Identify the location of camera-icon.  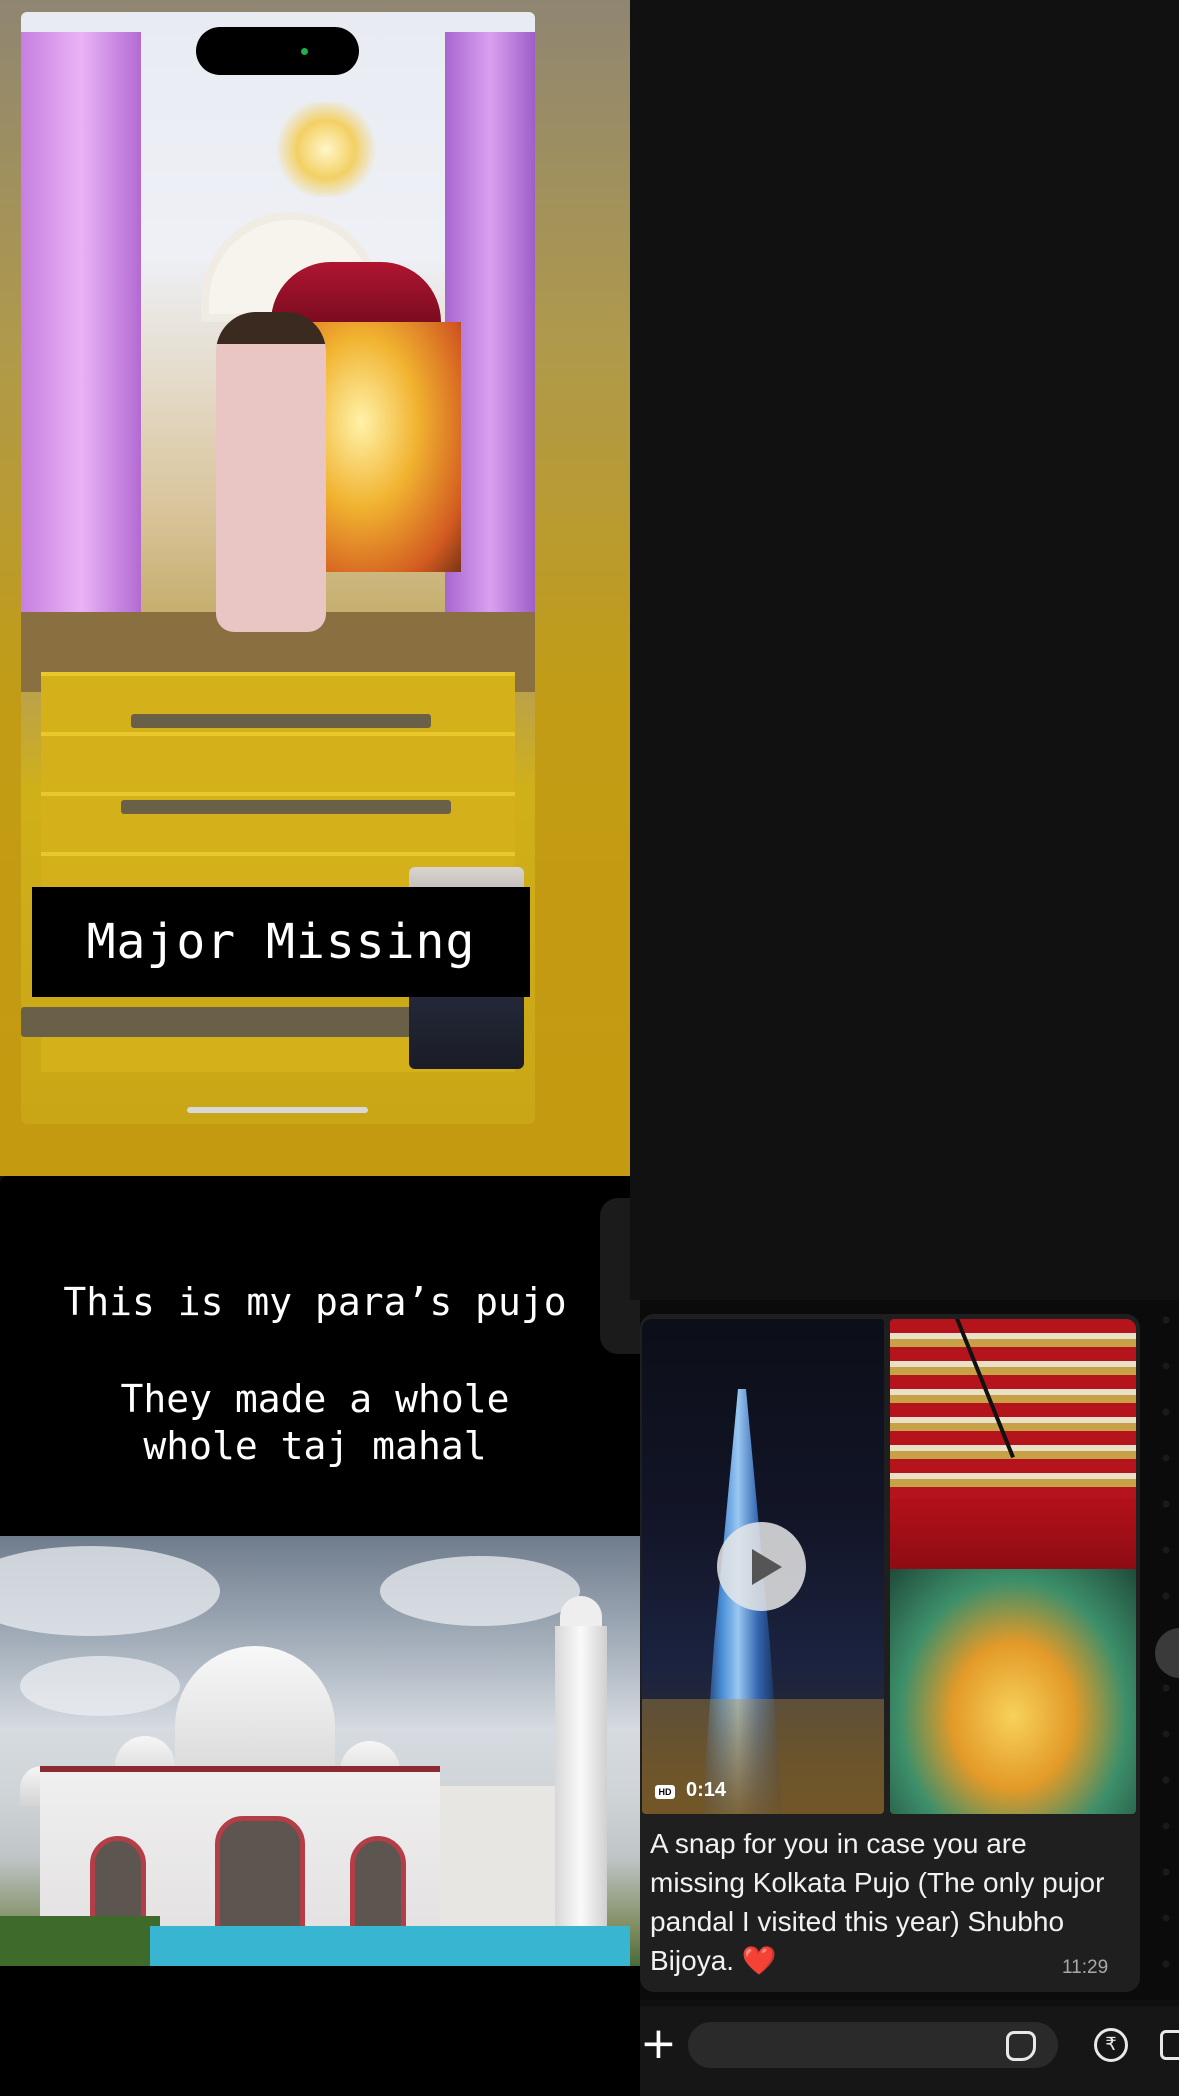
(1169, 2045).